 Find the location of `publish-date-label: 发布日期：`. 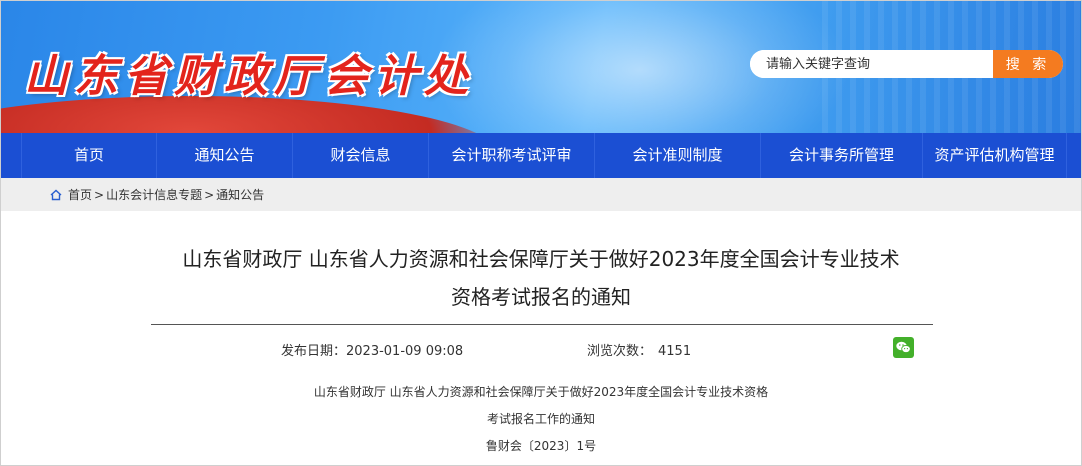

publish-date-label: 发布日期： is located at coordinates (314, 351).